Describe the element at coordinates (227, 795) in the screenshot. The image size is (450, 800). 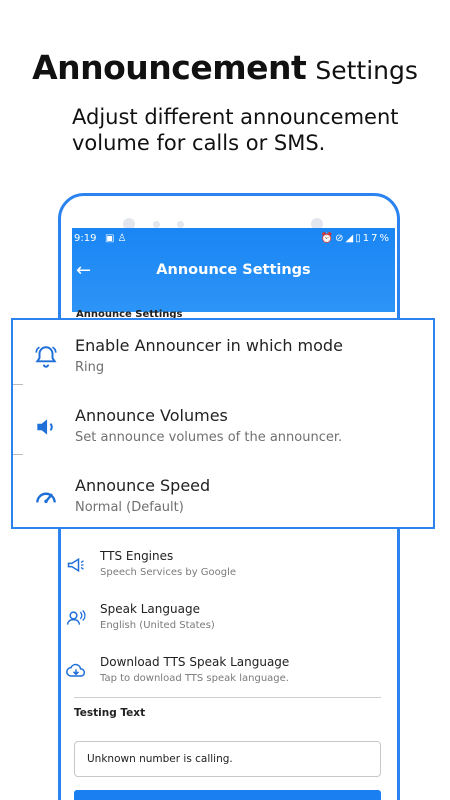
I see `speak-button` at that location.